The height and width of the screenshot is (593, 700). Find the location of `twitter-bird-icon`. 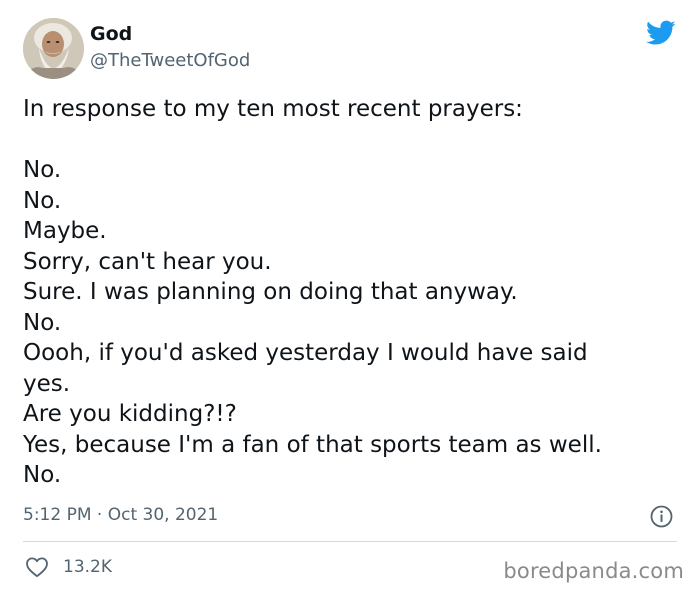

twitter-bird-icon is located at coordinates (661, 33).